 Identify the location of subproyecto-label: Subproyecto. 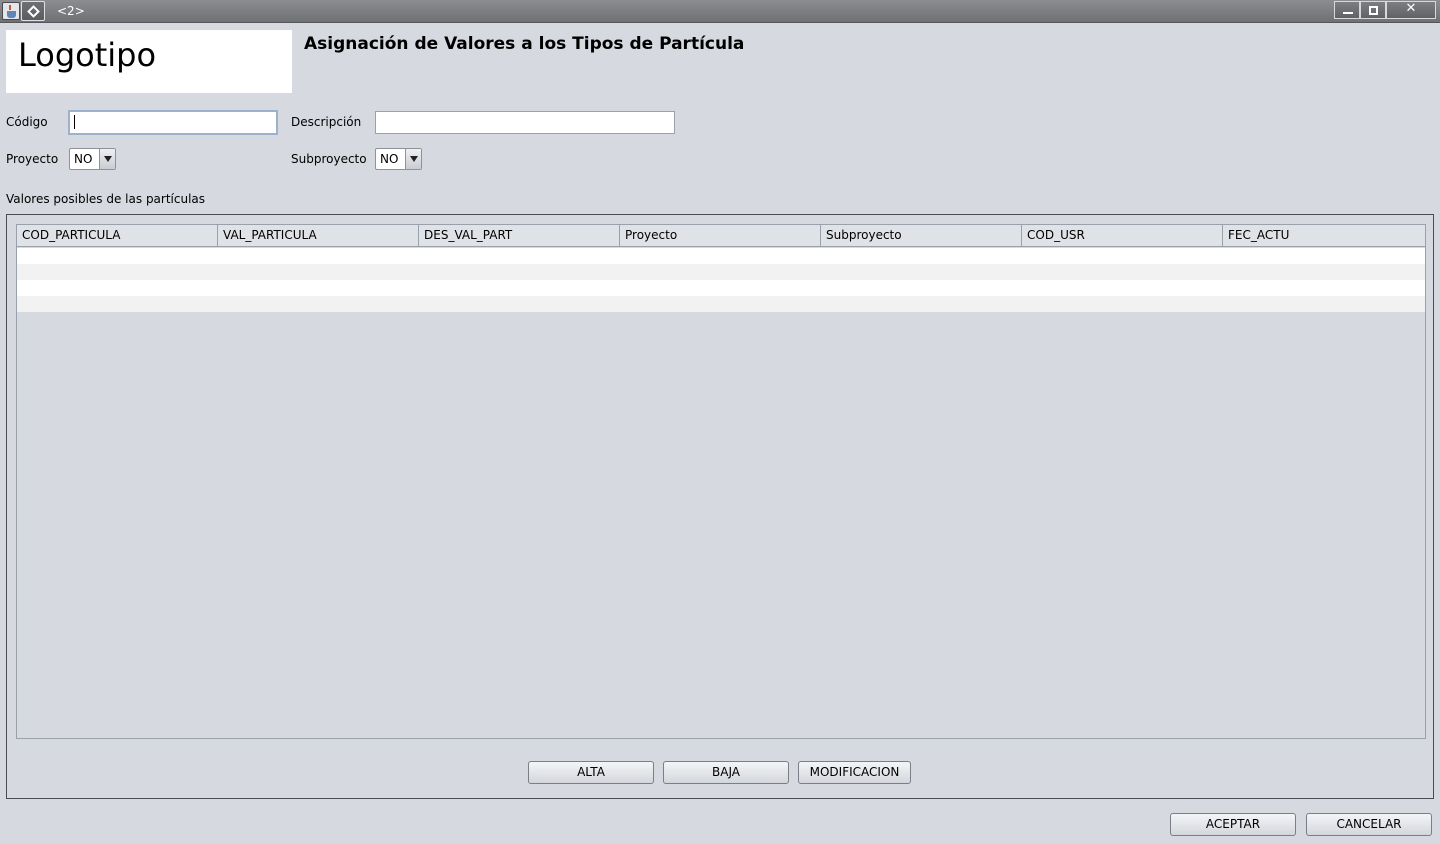
(329, 159).